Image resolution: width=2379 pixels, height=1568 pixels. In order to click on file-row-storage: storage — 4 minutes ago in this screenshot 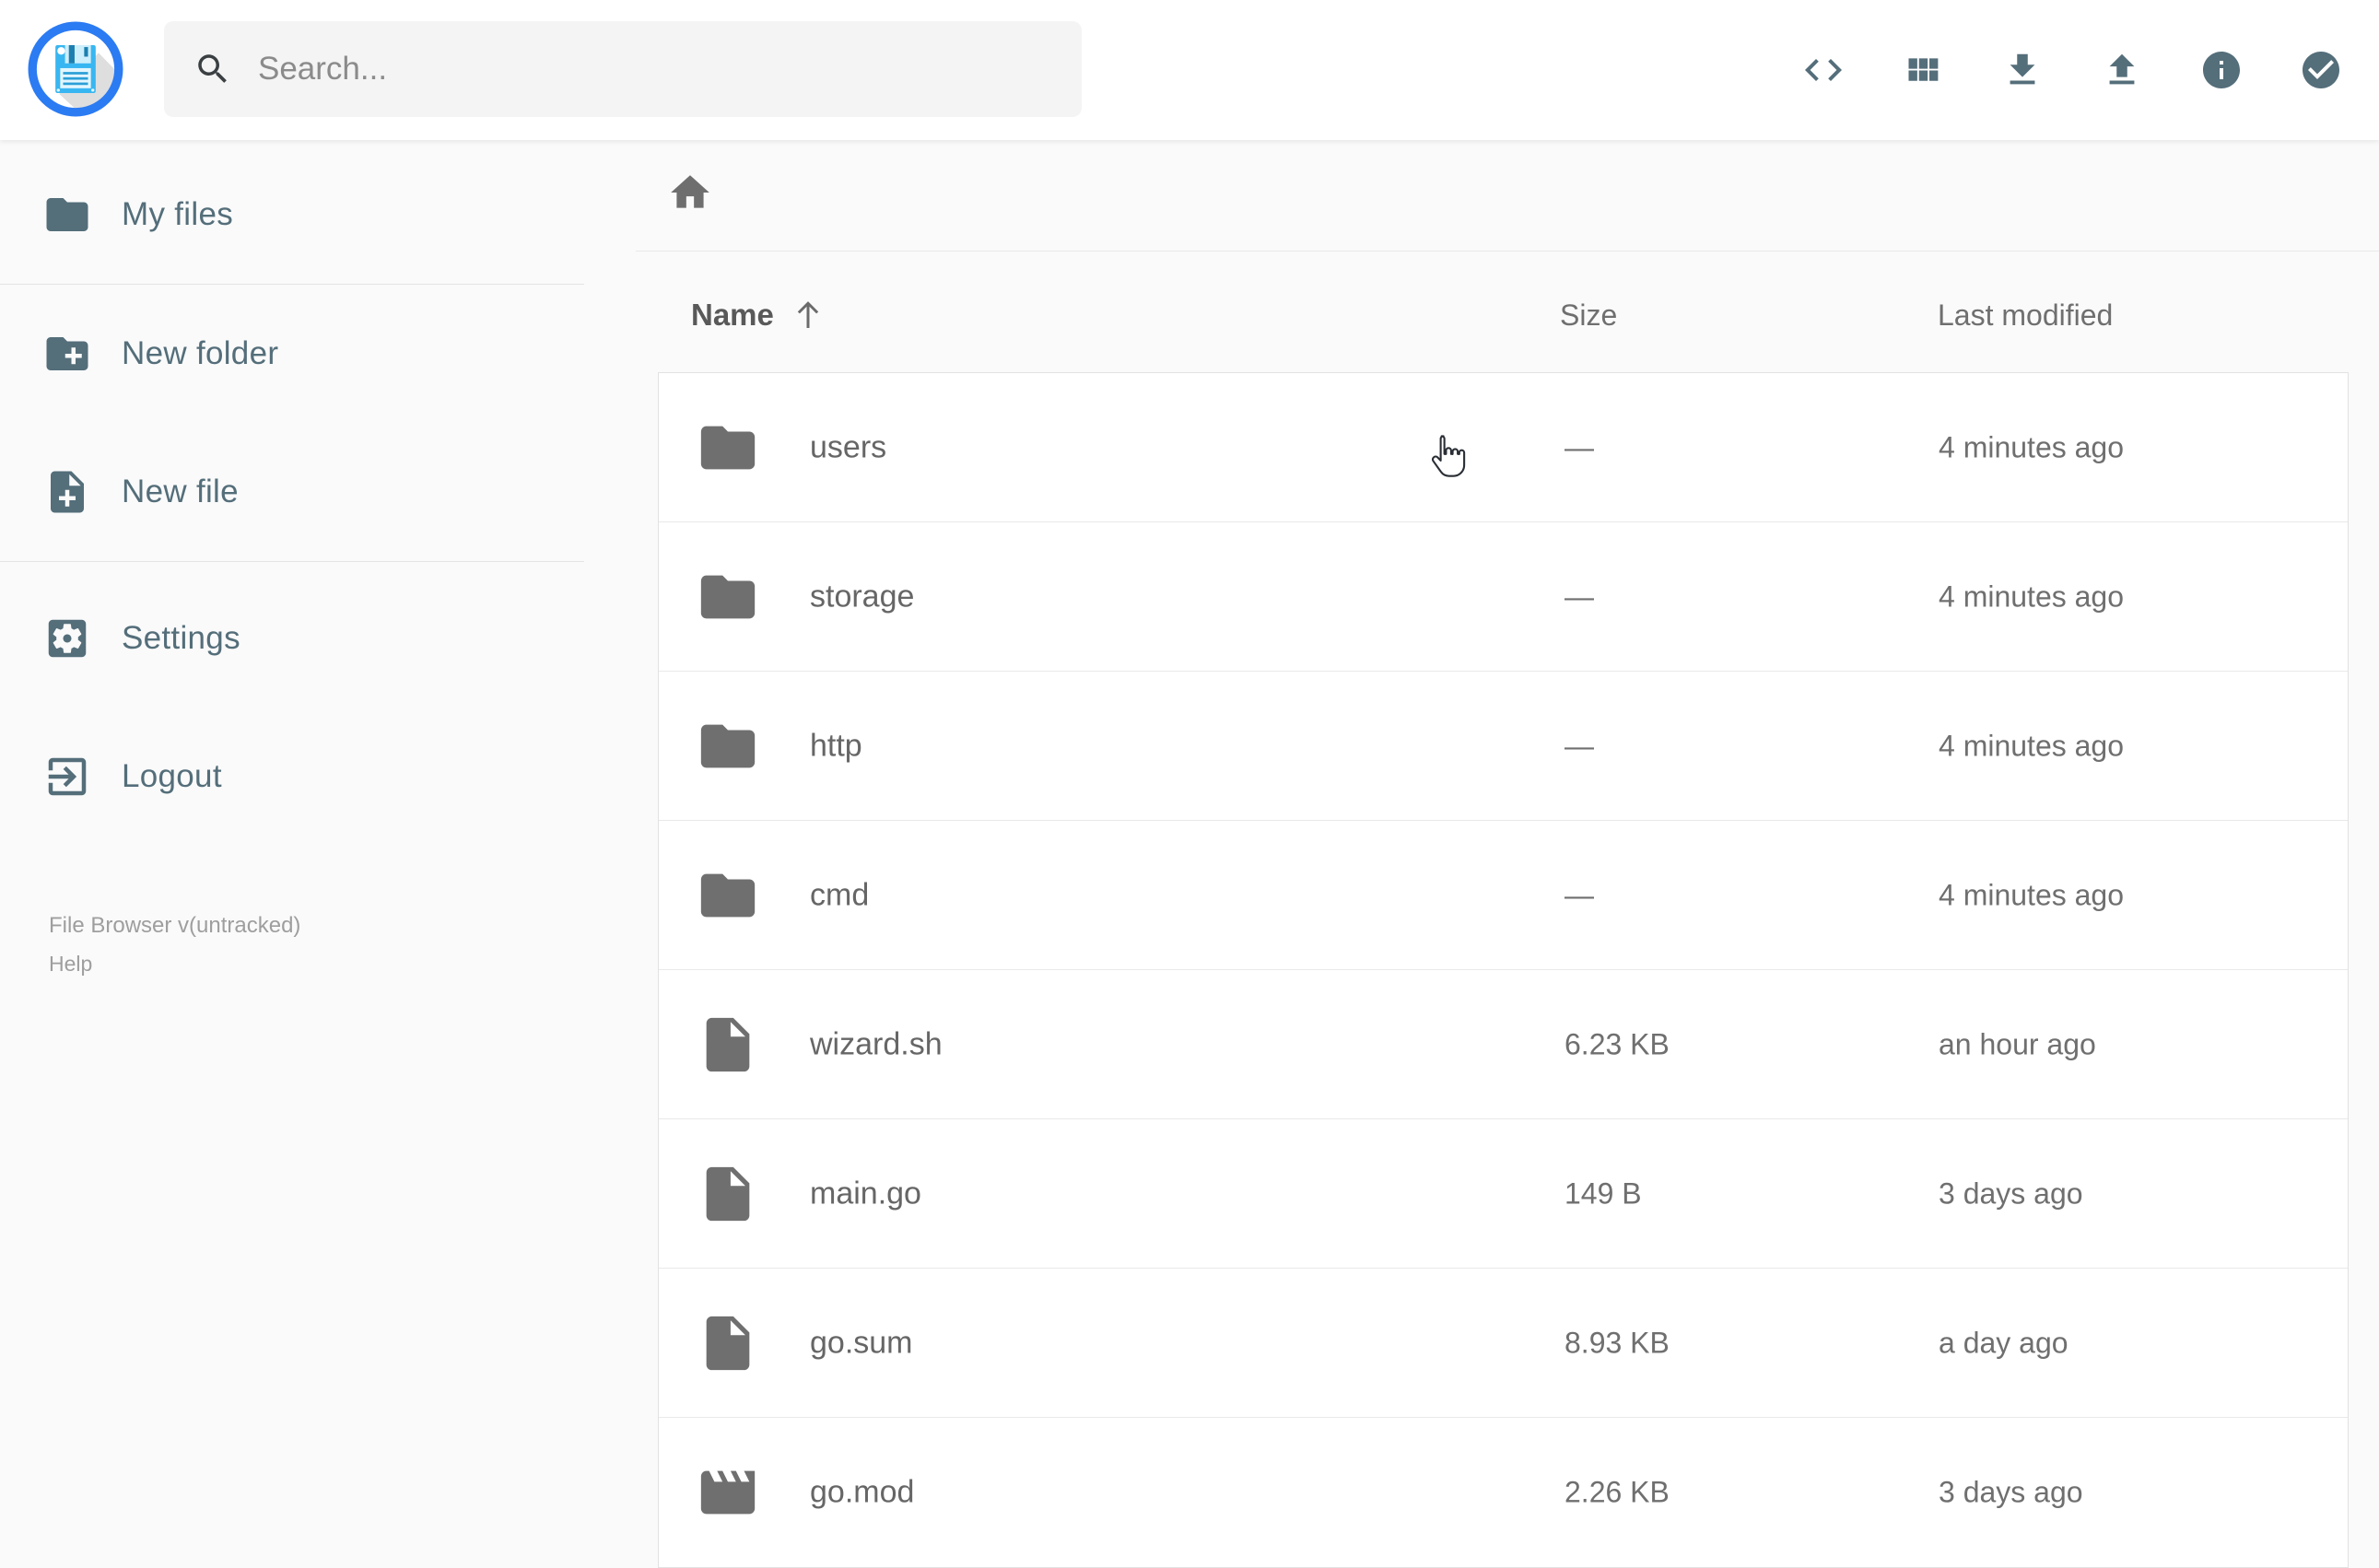, I will do `click(1503, 597)`.